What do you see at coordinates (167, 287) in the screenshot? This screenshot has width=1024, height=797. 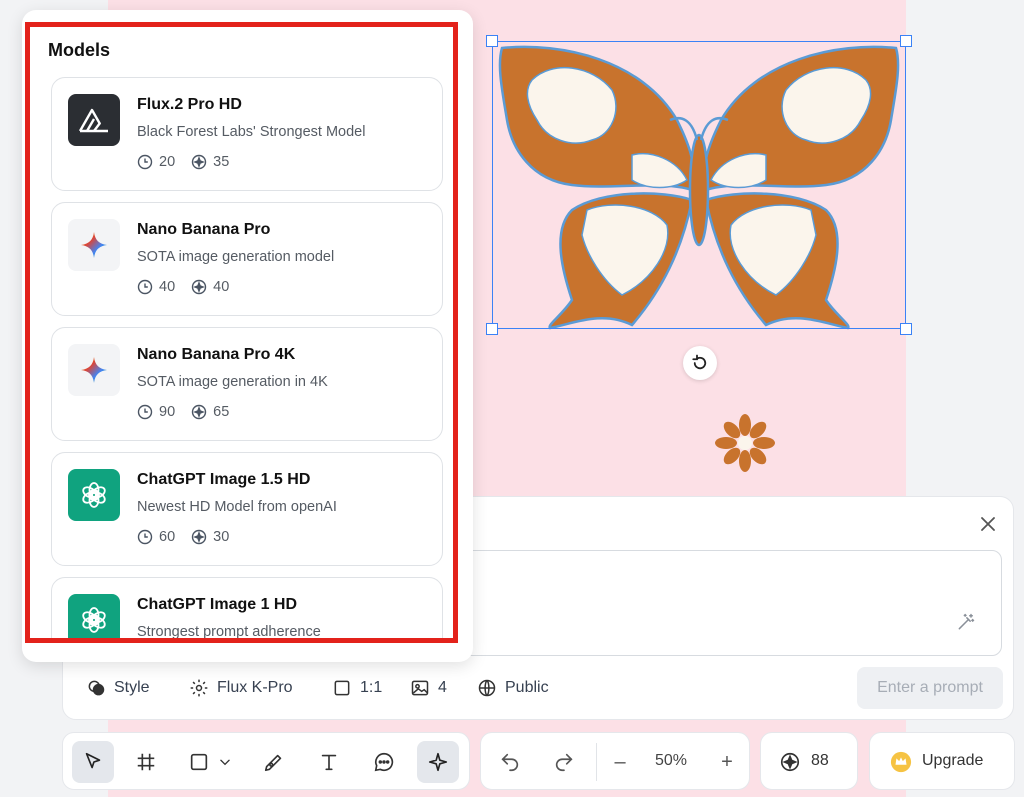 I see `model-time: 40` at bounding box center [167, 287].